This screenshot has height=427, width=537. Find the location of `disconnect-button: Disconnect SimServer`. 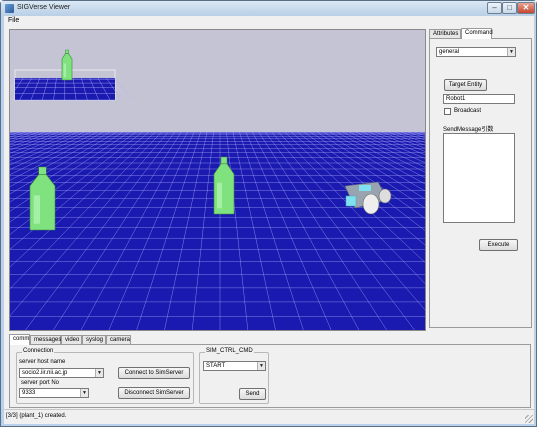

disconnect-button: Disconnect SimServer is located at coordinates (154, 393).